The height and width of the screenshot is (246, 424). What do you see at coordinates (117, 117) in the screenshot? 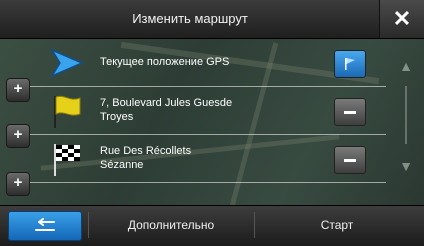
I see `address-line-2: Troyes` at bounding box center [117, 117].